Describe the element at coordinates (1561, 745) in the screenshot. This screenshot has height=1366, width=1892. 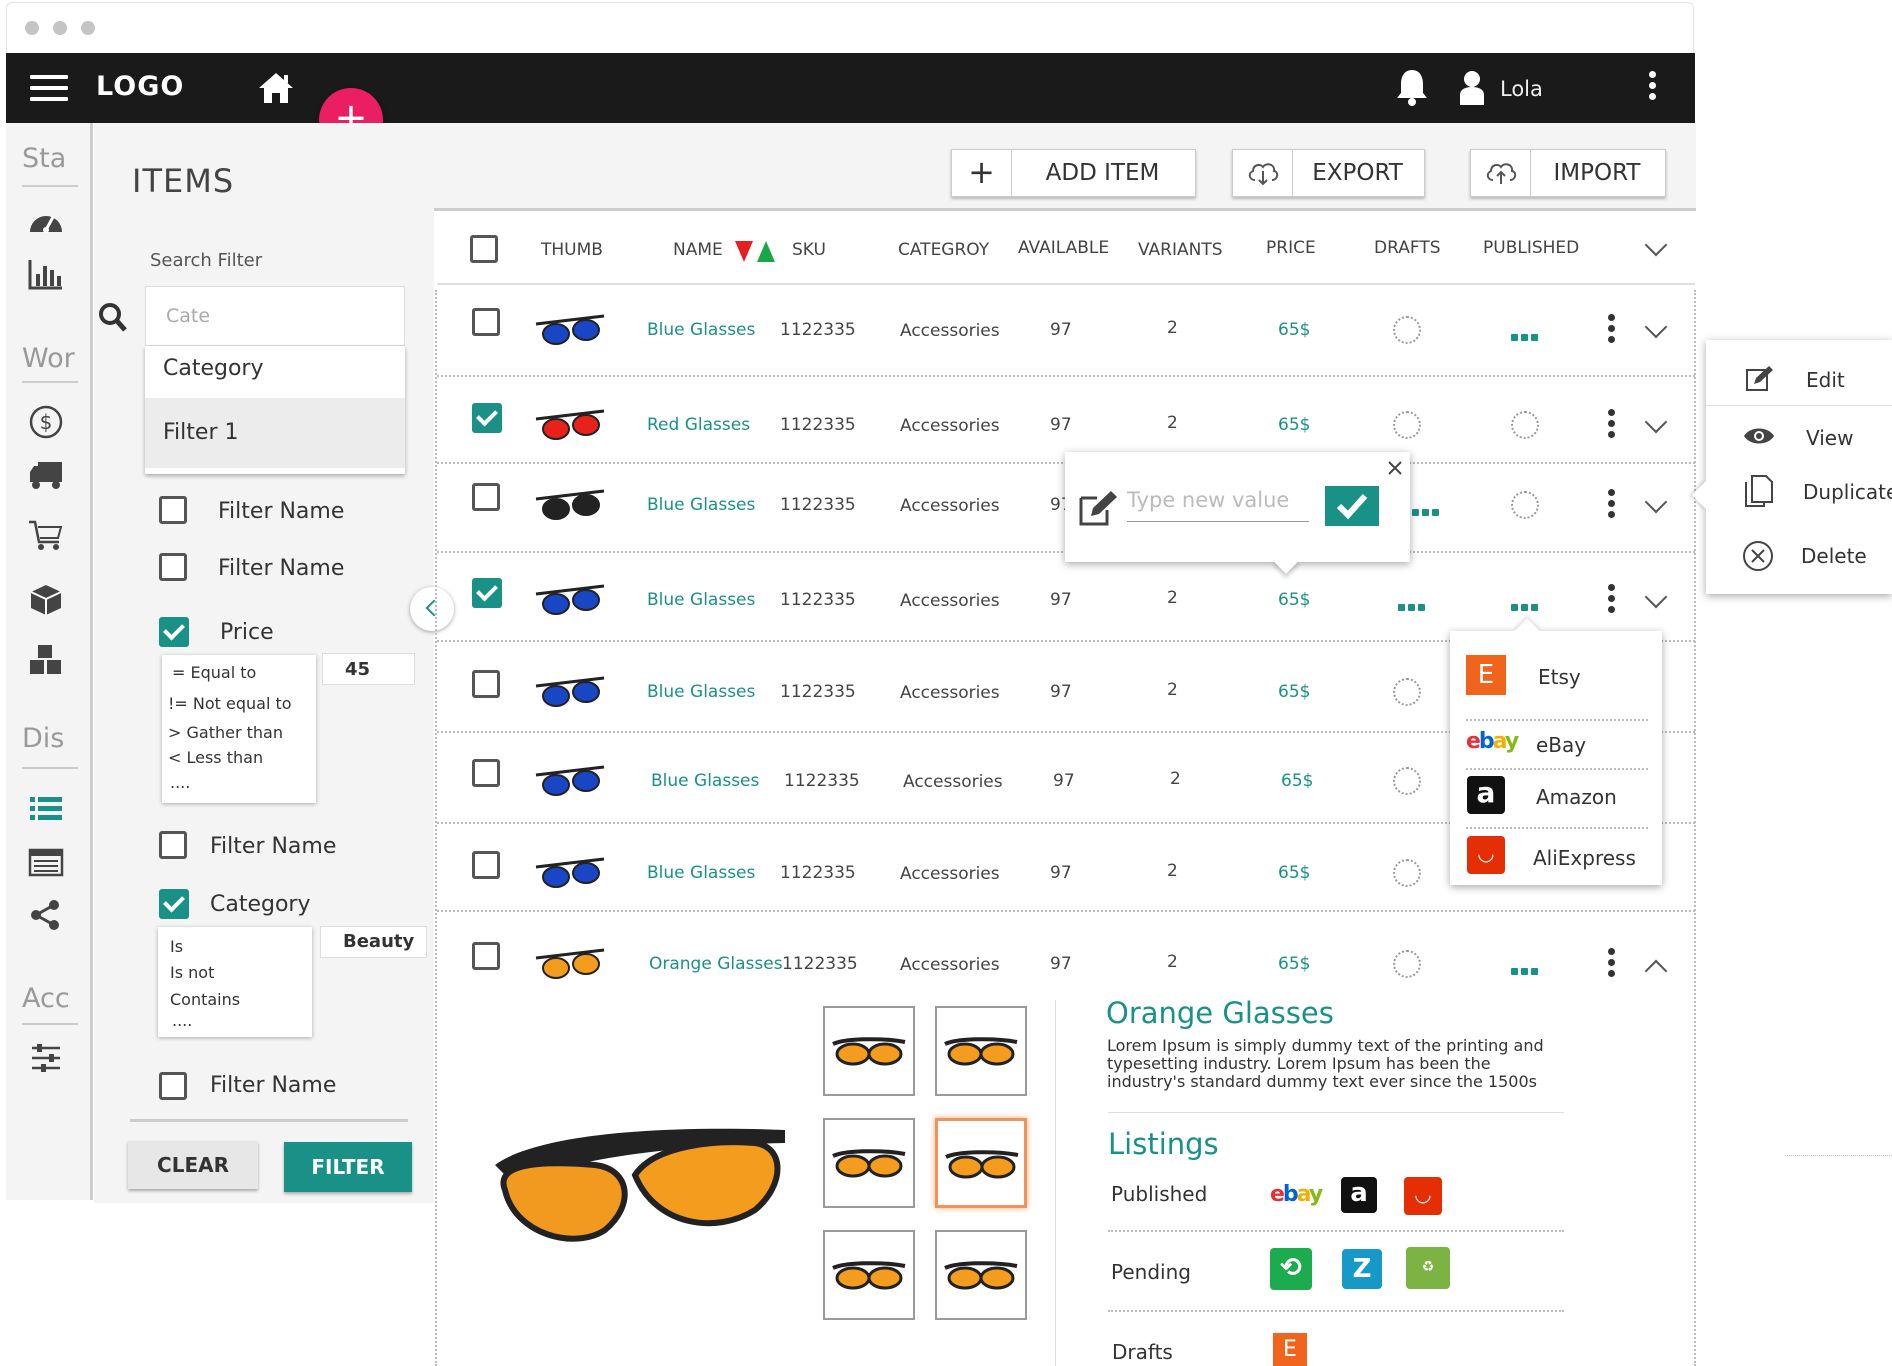
I see `marketplace-item: eBay` at that location.